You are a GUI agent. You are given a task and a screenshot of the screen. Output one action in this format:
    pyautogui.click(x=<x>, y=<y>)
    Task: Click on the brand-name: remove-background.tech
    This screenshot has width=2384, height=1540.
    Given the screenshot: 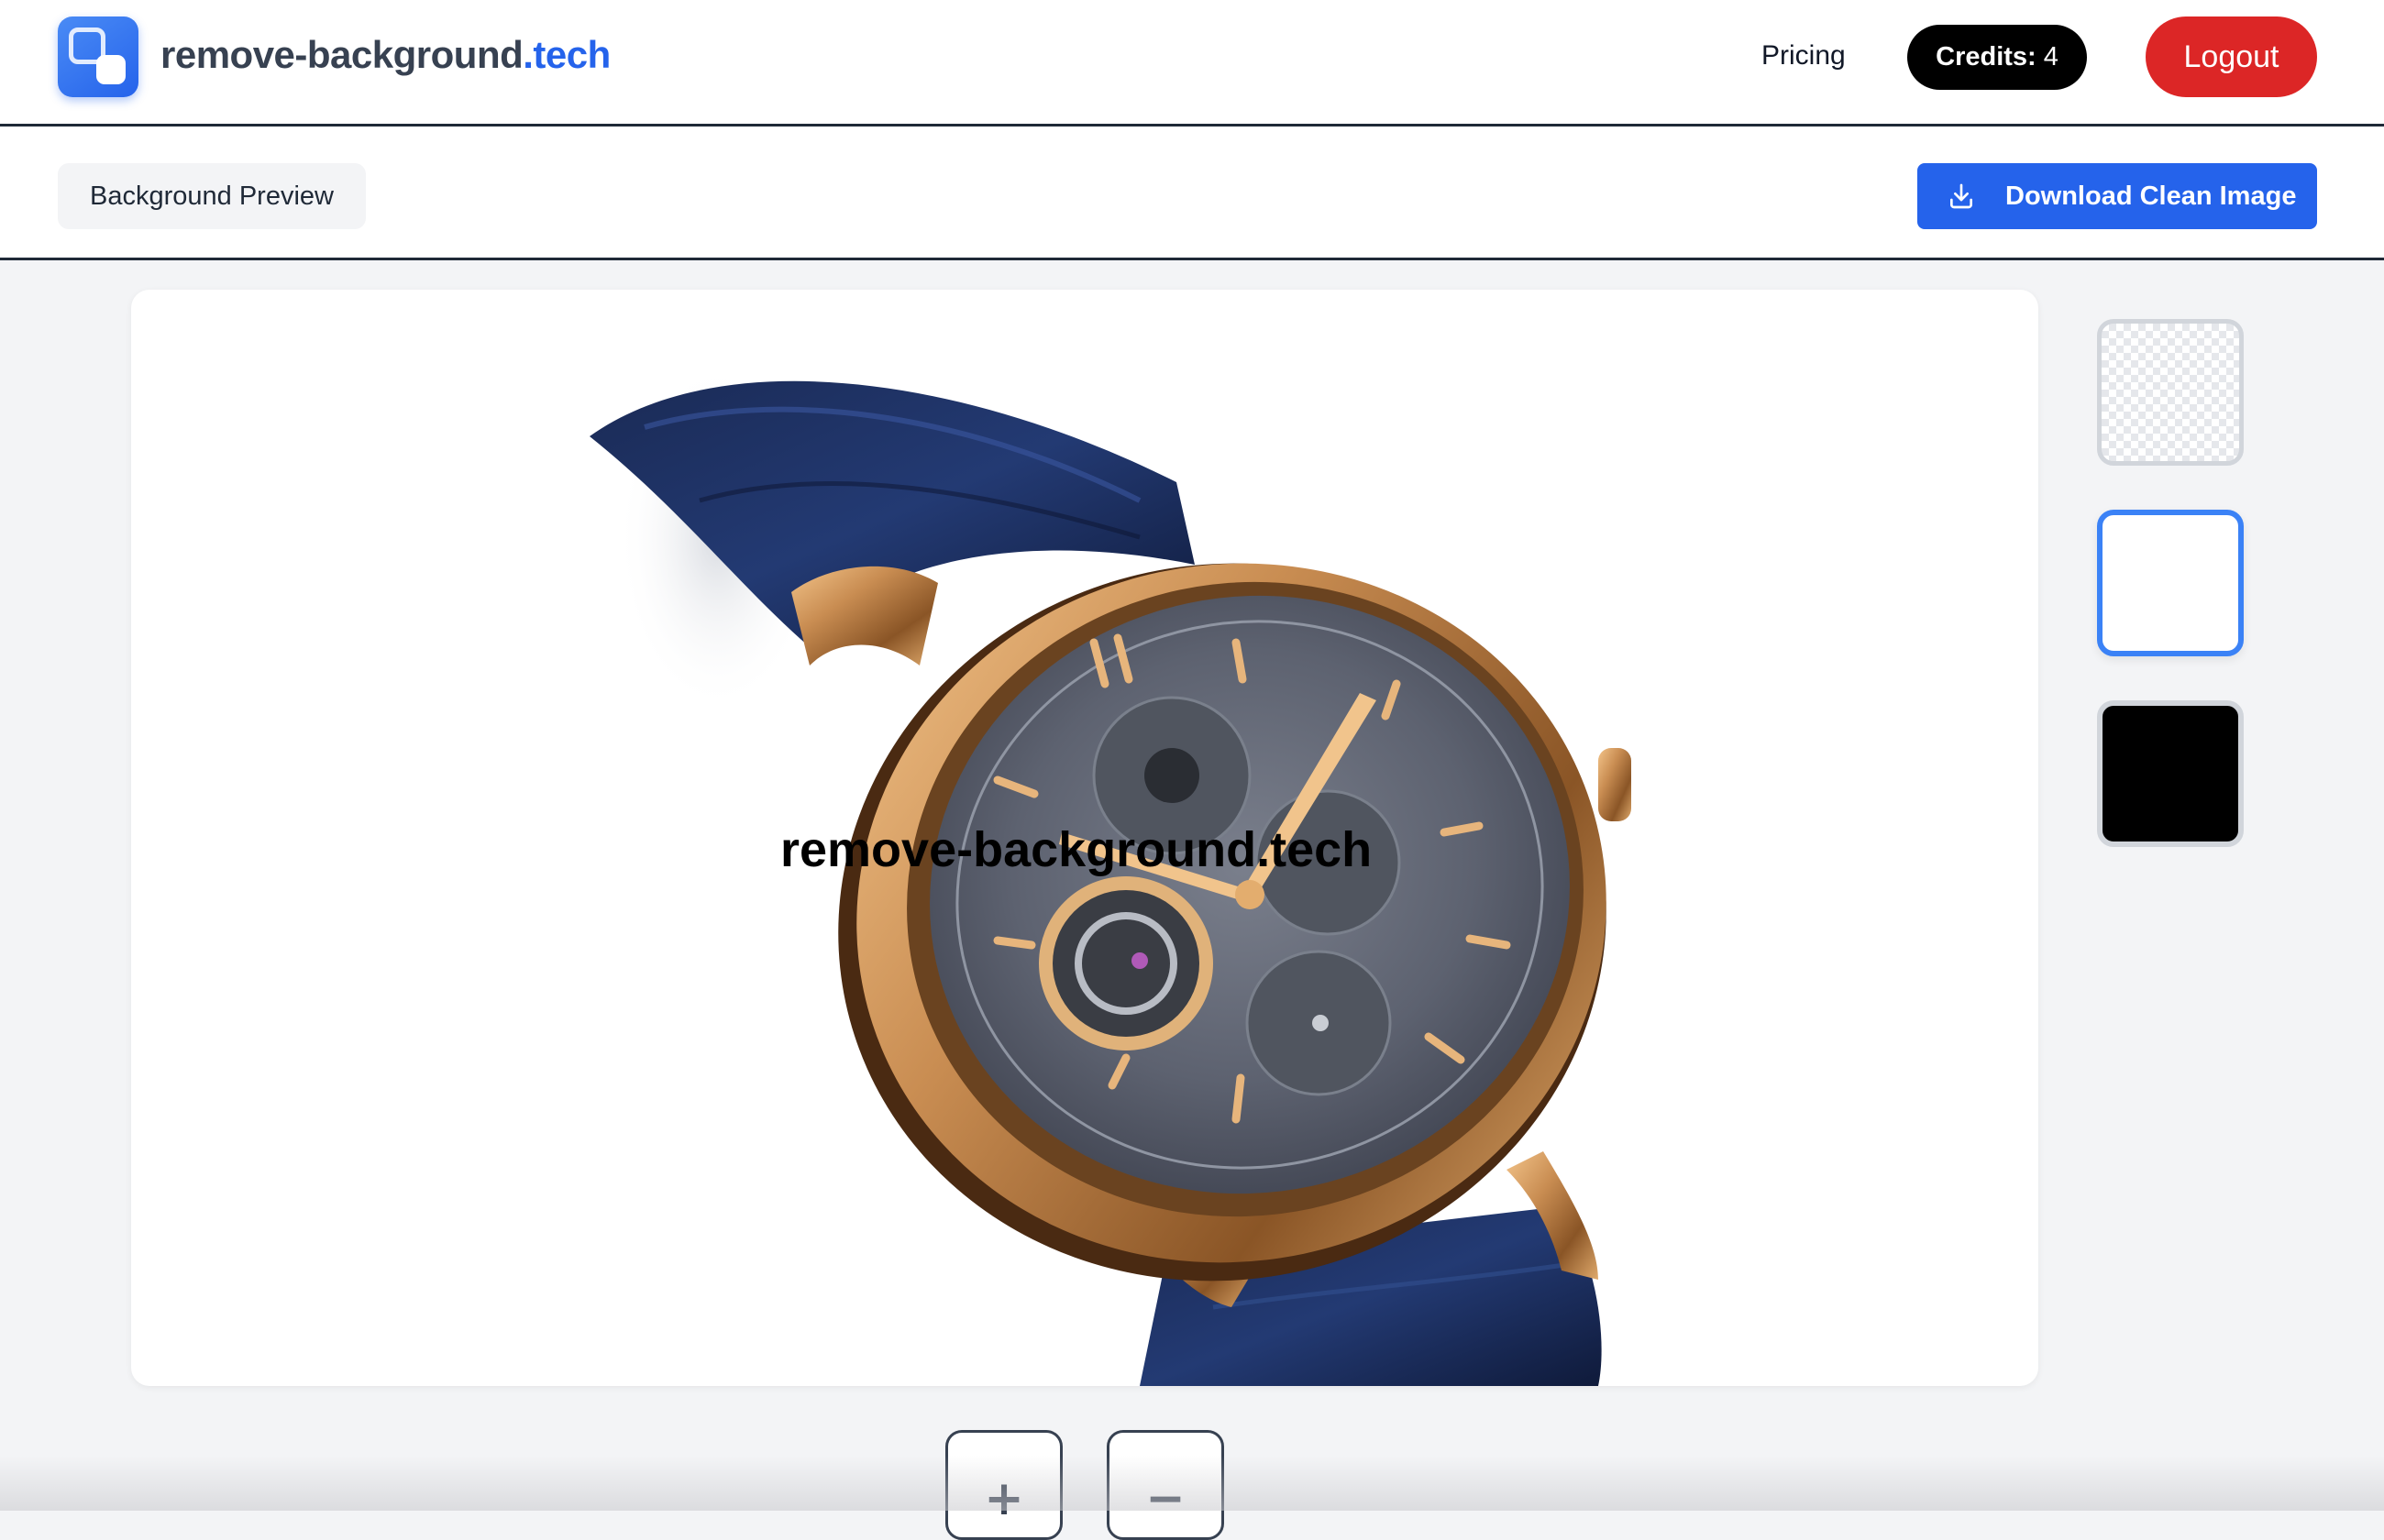 What is the action you would take?
    pyautogui.click(x=386, y=55)
    